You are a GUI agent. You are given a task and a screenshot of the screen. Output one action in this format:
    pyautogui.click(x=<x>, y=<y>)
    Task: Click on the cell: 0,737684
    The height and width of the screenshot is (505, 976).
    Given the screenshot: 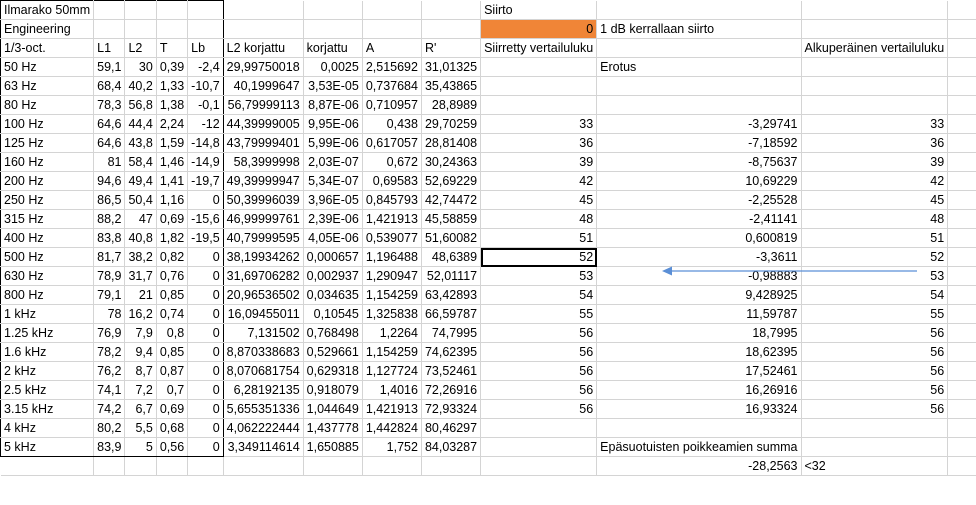 What is the action you would take?
    pyautogui.click(x=392, y=86)
    